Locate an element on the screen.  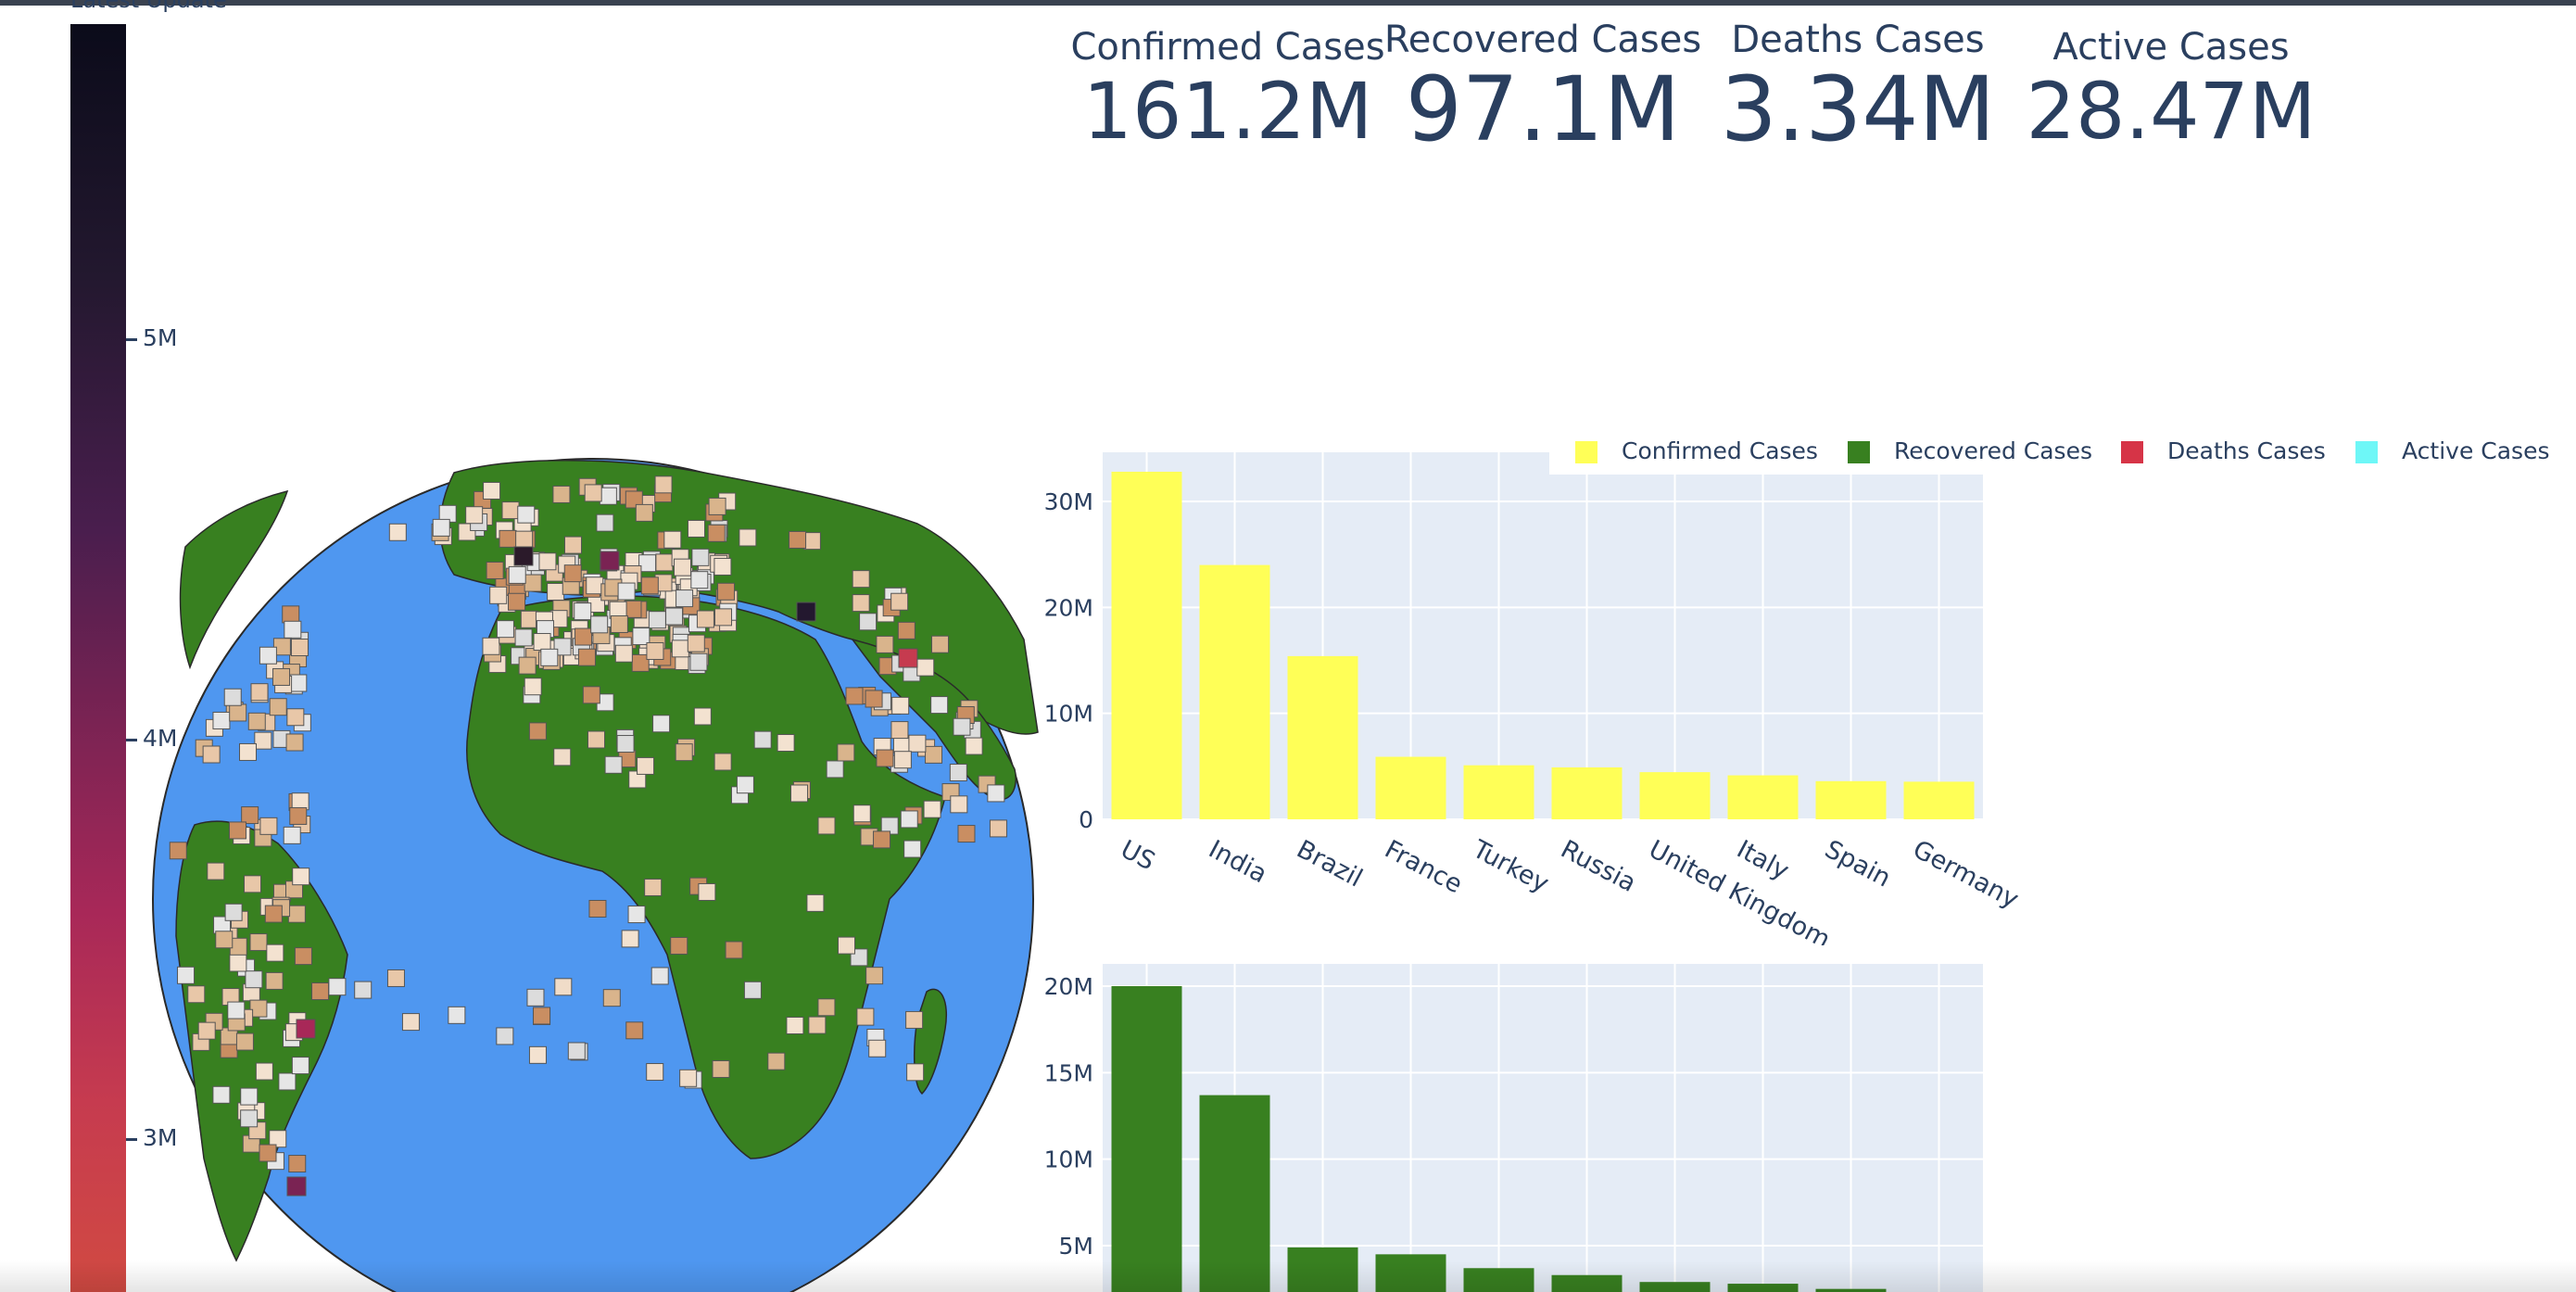
legend-item-deaths: Deaths Cases is located at coordinates (2223, 451).